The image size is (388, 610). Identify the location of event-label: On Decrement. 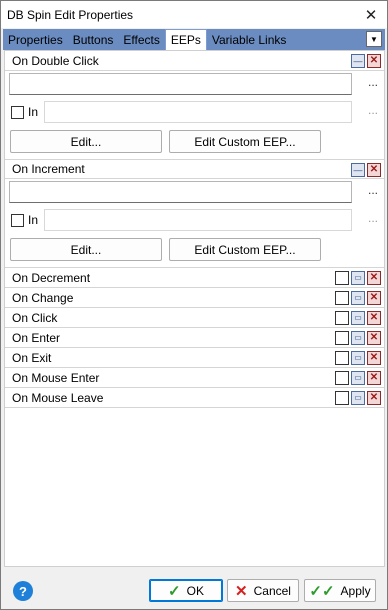
(51, 277).